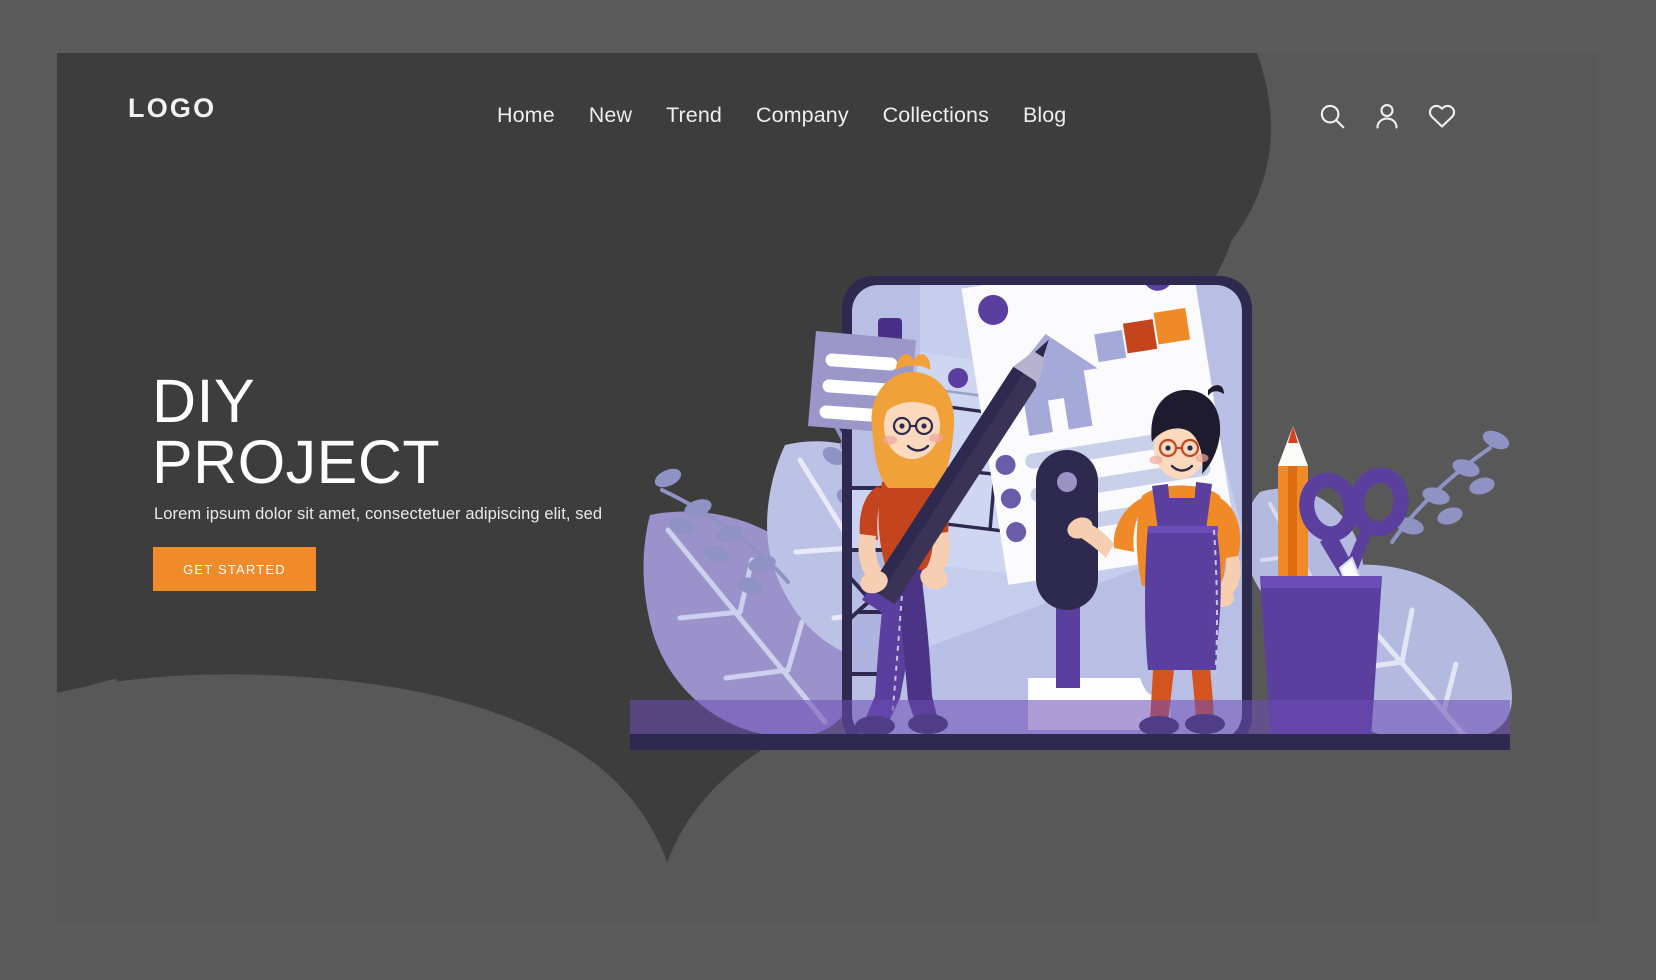 The height and width of the screenshot is (980, 1656). I want to click on man-overalls, so click(1183, 598).